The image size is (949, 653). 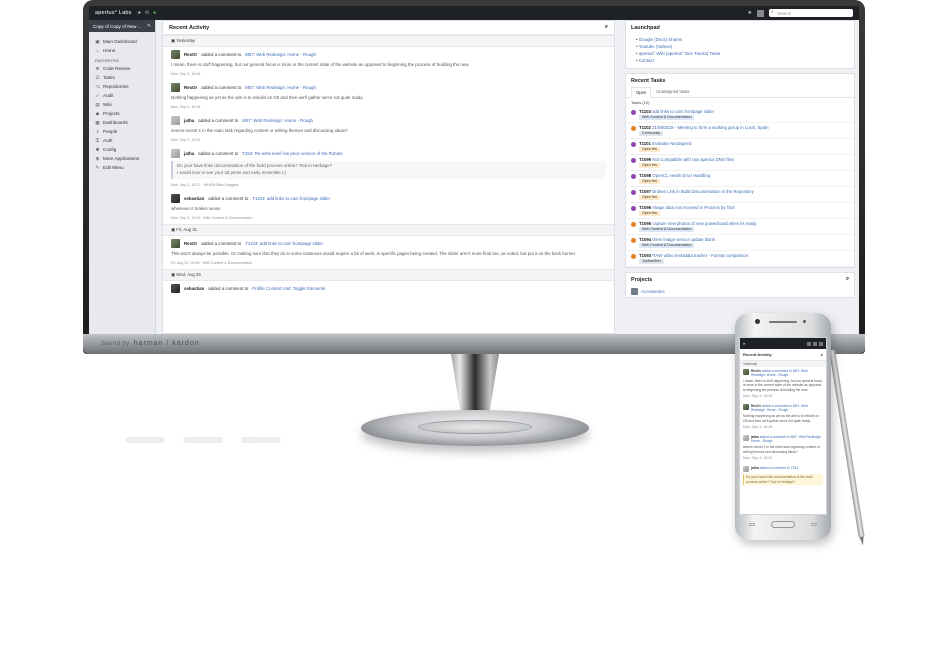 What do you see at coordinates (475, 427) in the screenshot?
I see `monitor-stand-ring` at bounding box center [475, 427].